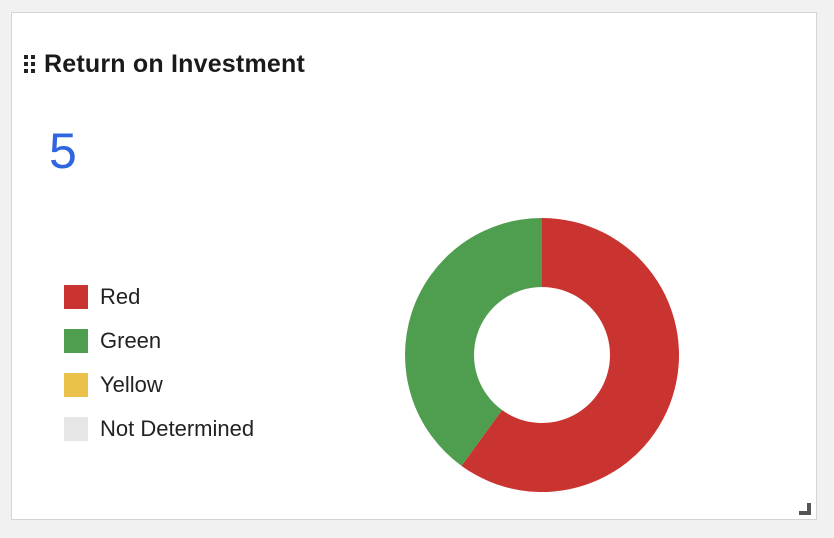 The width and height of the screenshot is (834, 538). What do you see at coordinates (174, 63) in the screenshot?
I see `widget-title: Return on Investment` at bounding box center [174, 63].